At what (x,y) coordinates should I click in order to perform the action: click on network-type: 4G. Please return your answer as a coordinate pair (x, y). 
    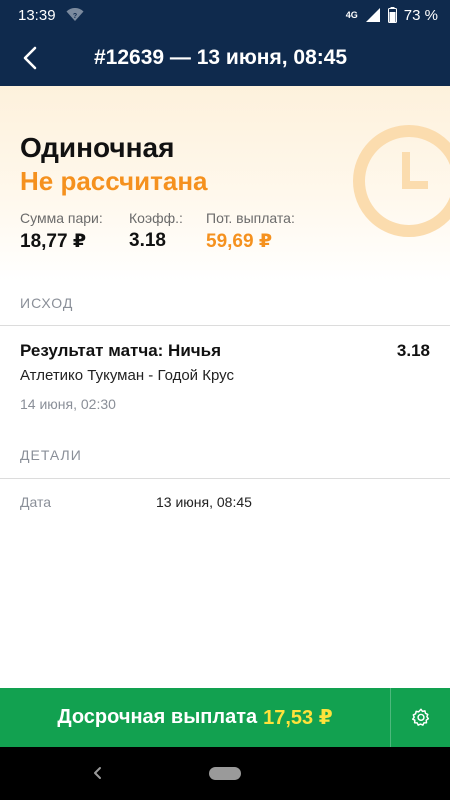
    Looking at the image, I should click on (351, 14).